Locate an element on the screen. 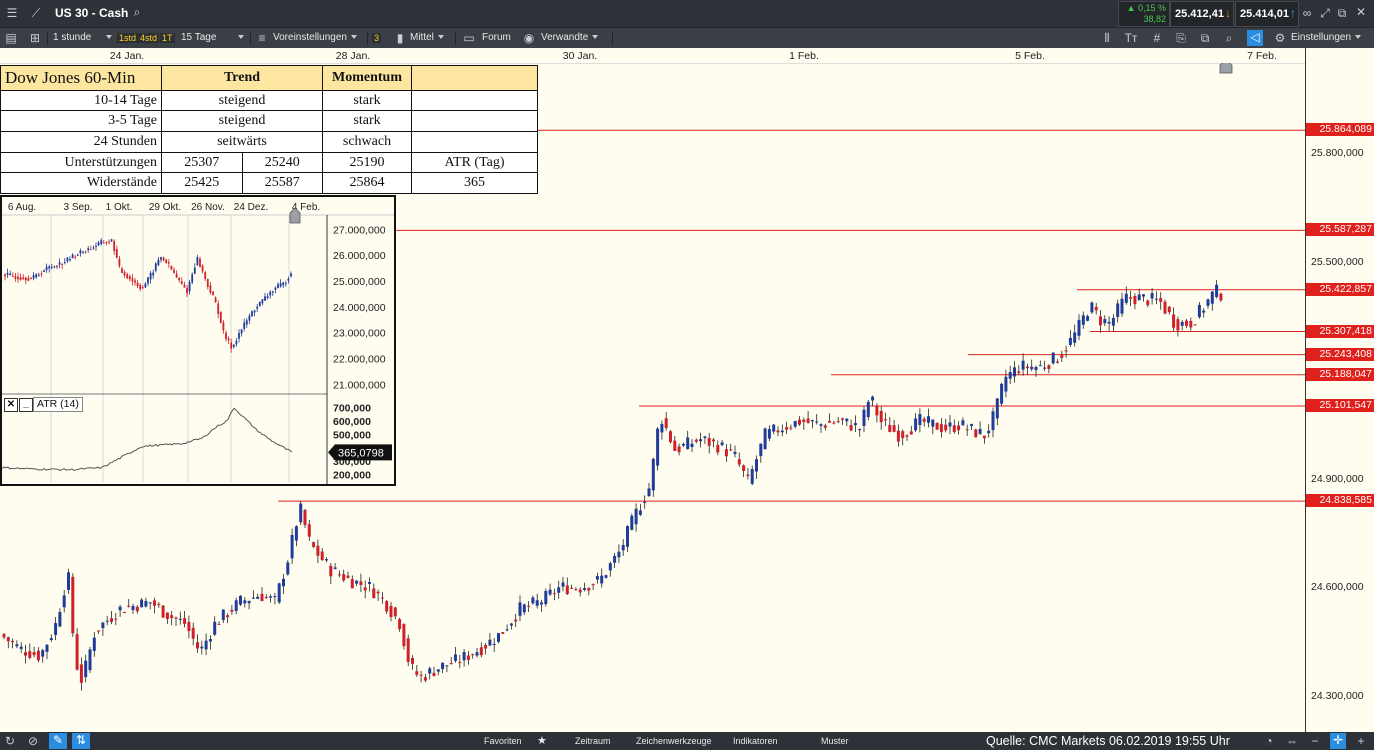 The image size is (1374, 750). quick-interval-1t: 1T is located at coordinates (167, 38).